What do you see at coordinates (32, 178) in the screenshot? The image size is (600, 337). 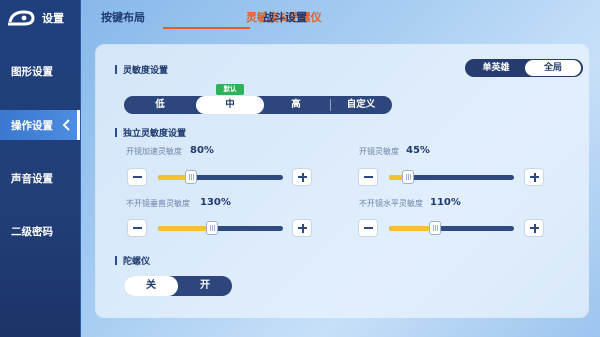 I see `sidebar-item-label: 声音设置` at bounding box center [32, 178].